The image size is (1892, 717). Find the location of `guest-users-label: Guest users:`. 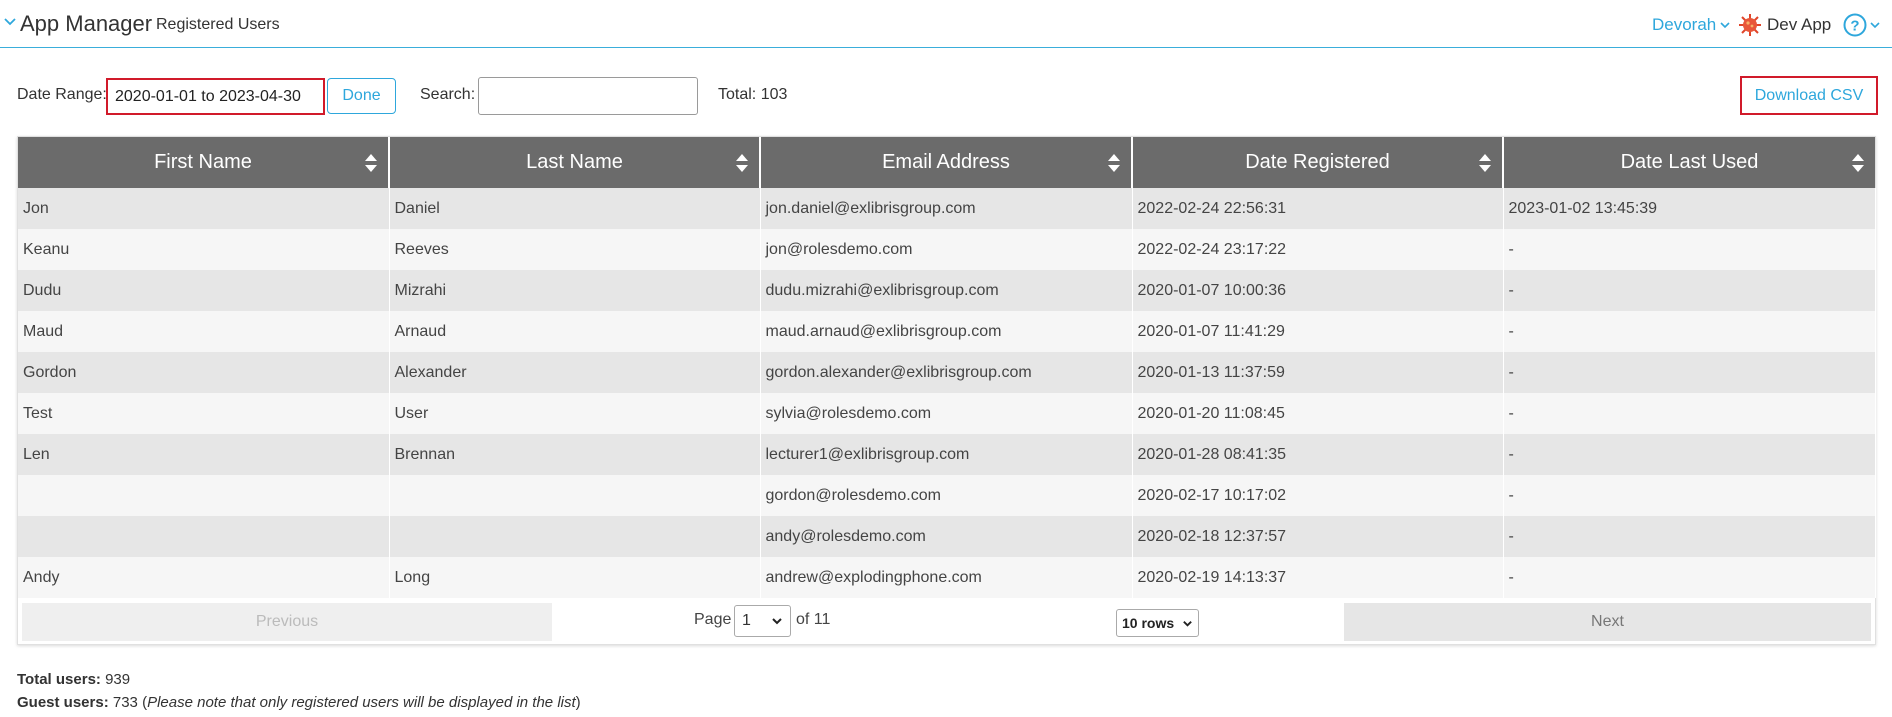

guest-users-label: Guest users: is located at coordinates (63, 702).